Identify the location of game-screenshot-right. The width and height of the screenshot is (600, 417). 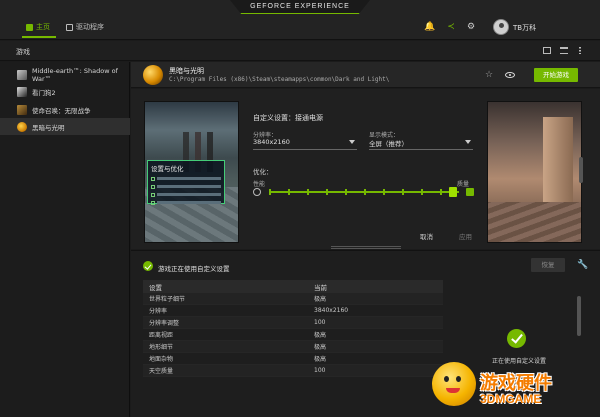
(534, 172).